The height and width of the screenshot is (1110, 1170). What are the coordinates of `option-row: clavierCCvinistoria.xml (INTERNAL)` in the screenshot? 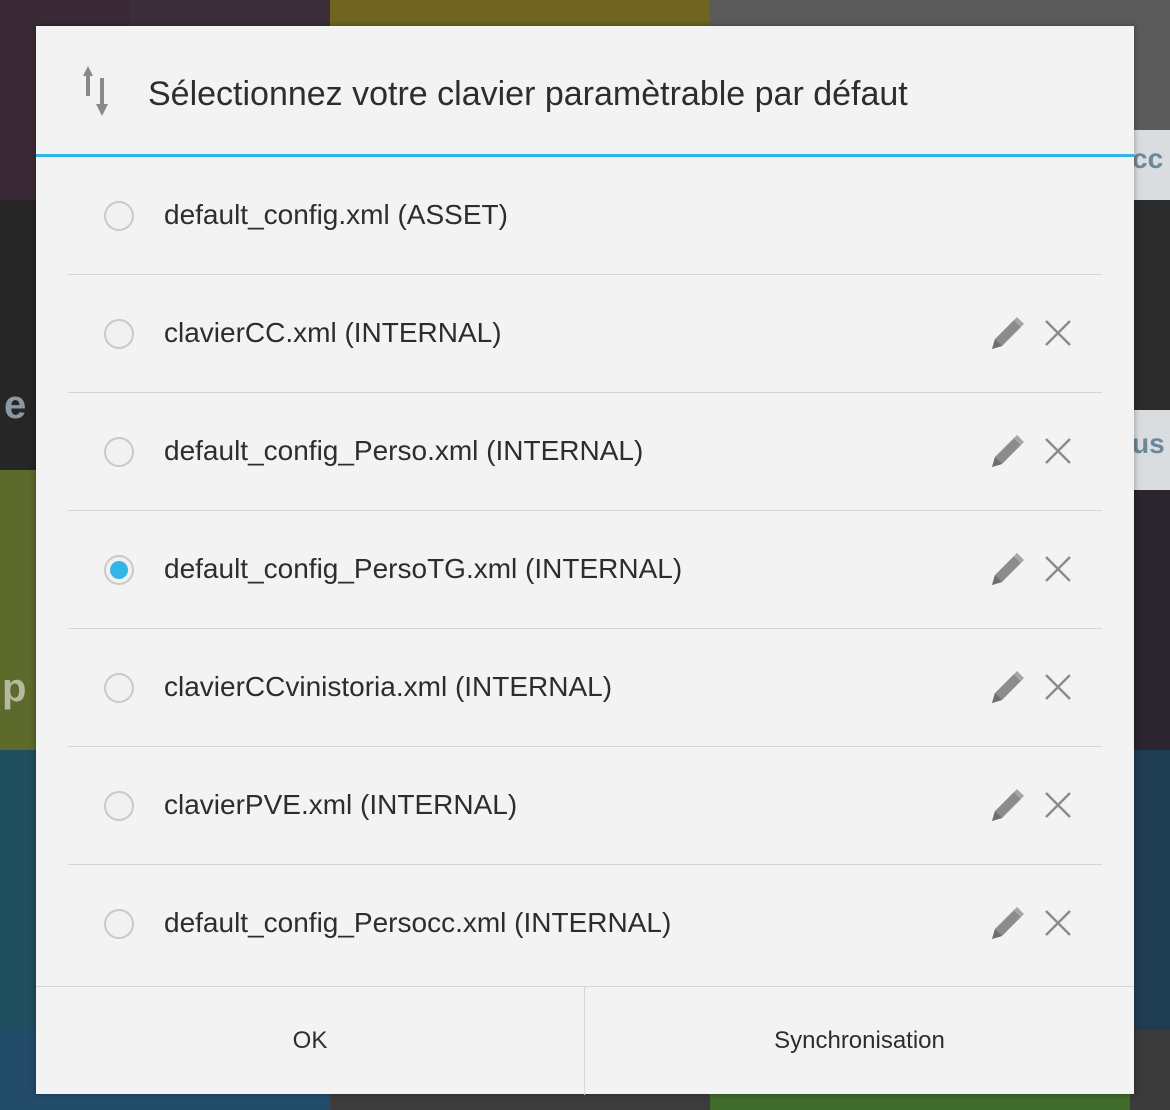 It's located at (585, 688).